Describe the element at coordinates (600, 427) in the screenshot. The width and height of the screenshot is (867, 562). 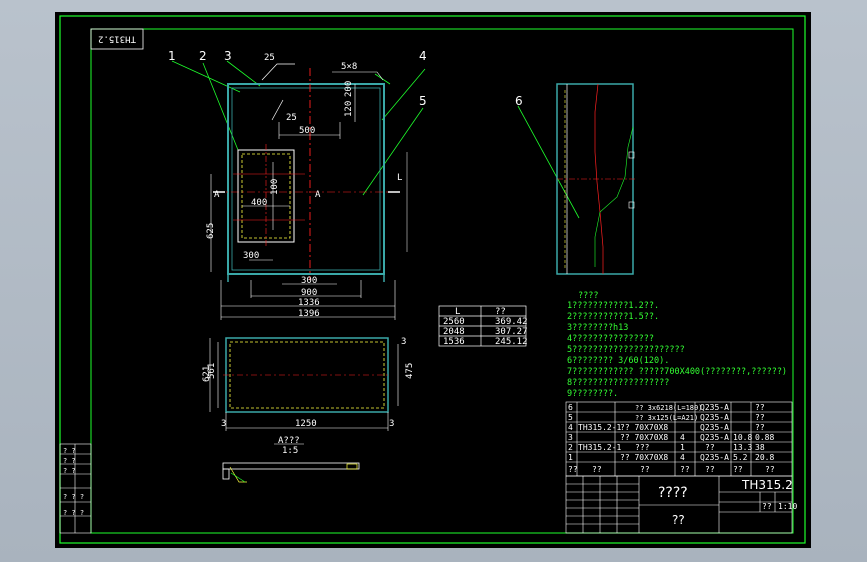
I see `bom-r3-code: TH315.2-1` at that location.